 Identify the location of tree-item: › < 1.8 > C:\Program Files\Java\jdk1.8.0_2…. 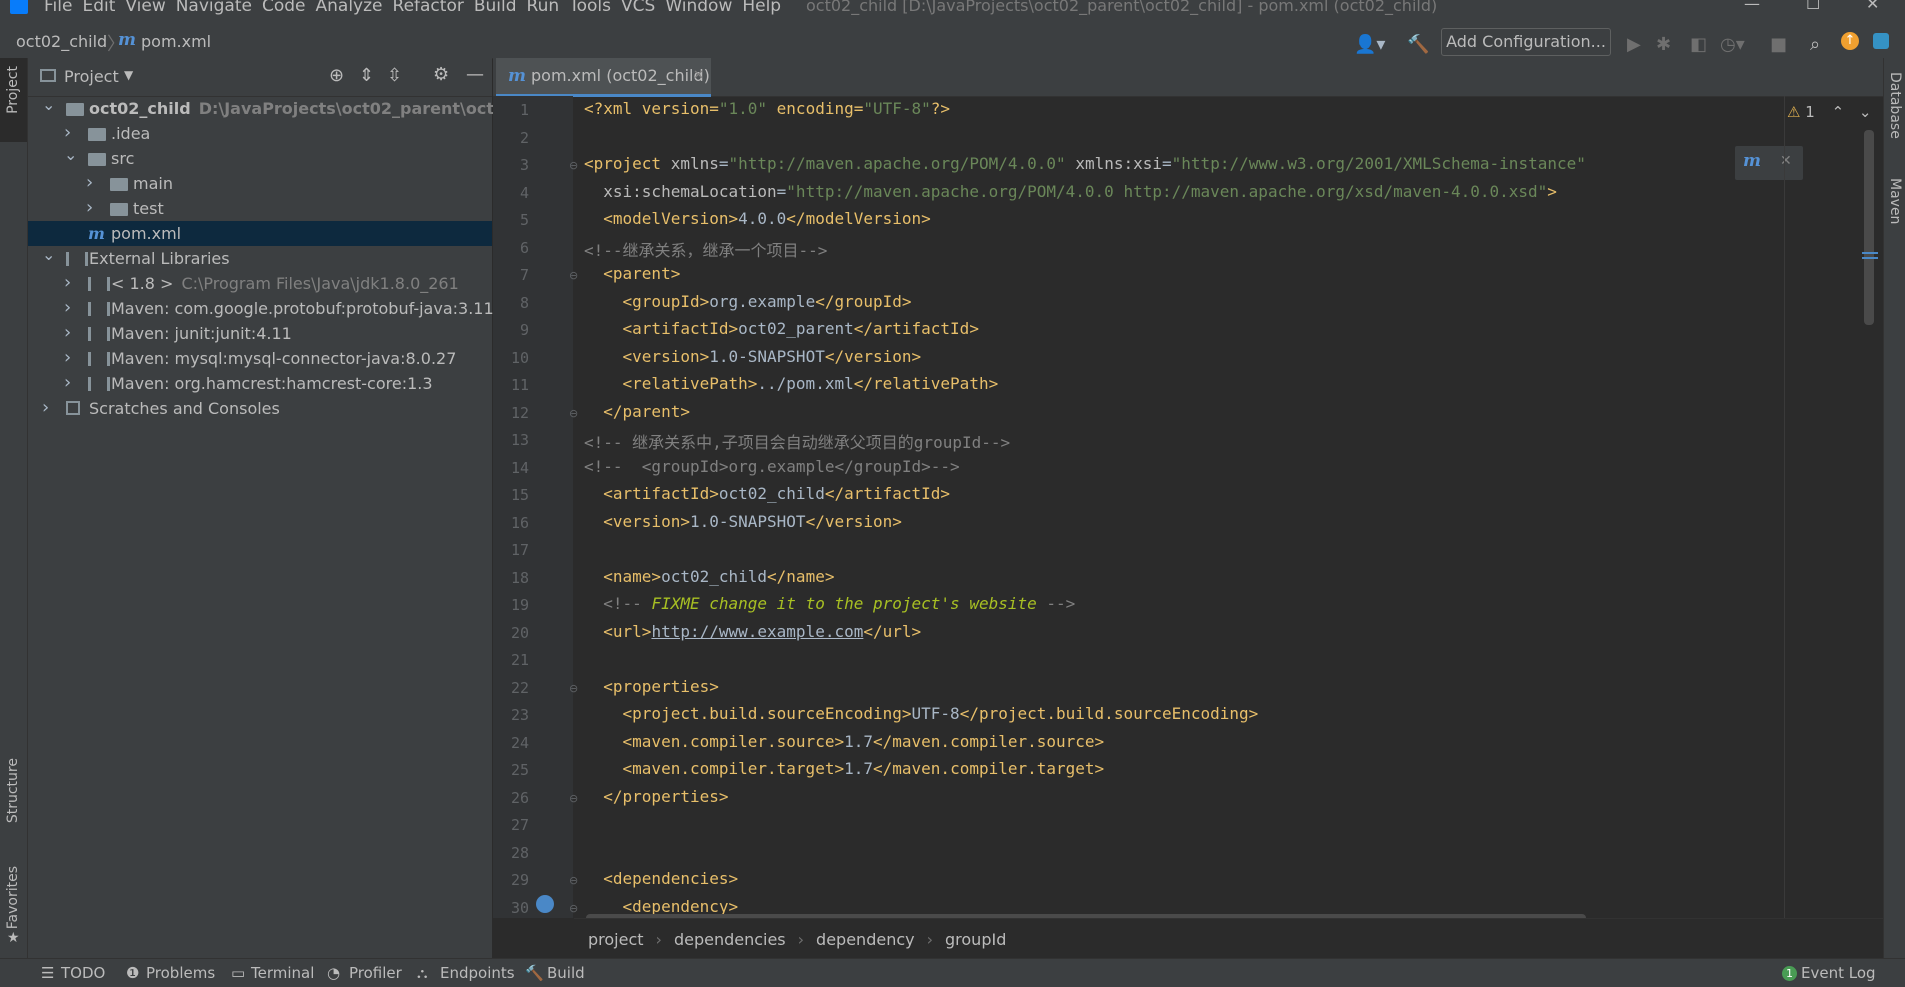
(260, 283).